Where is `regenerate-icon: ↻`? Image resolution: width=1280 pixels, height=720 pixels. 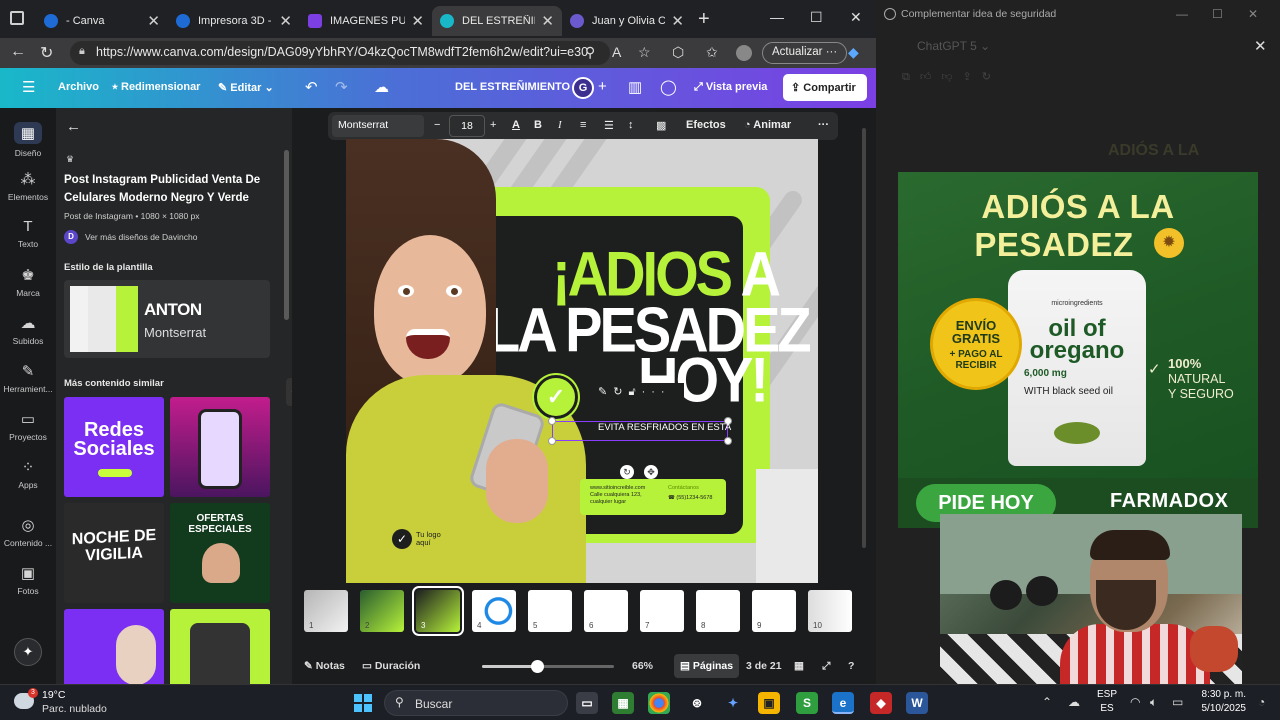 regenerate-icon: ↻ is located at coordinates (991, 77).